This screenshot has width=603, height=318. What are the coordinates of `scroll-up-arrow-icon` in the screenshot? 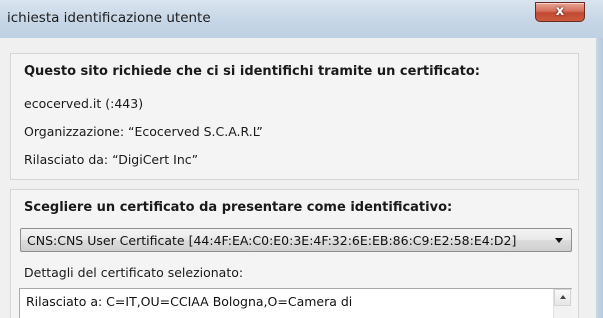 It's located at (563, 297).